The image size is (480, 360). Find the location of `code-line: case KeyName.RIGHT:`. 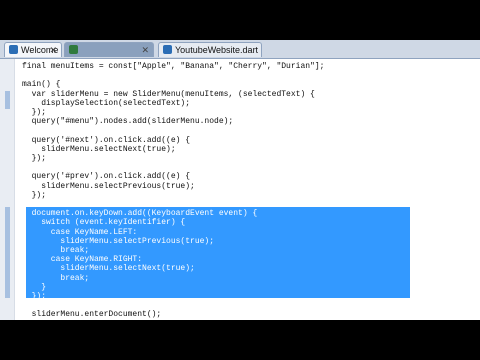

code-line: case KeyName.RIGHT: is located at coordinates (82, 260).